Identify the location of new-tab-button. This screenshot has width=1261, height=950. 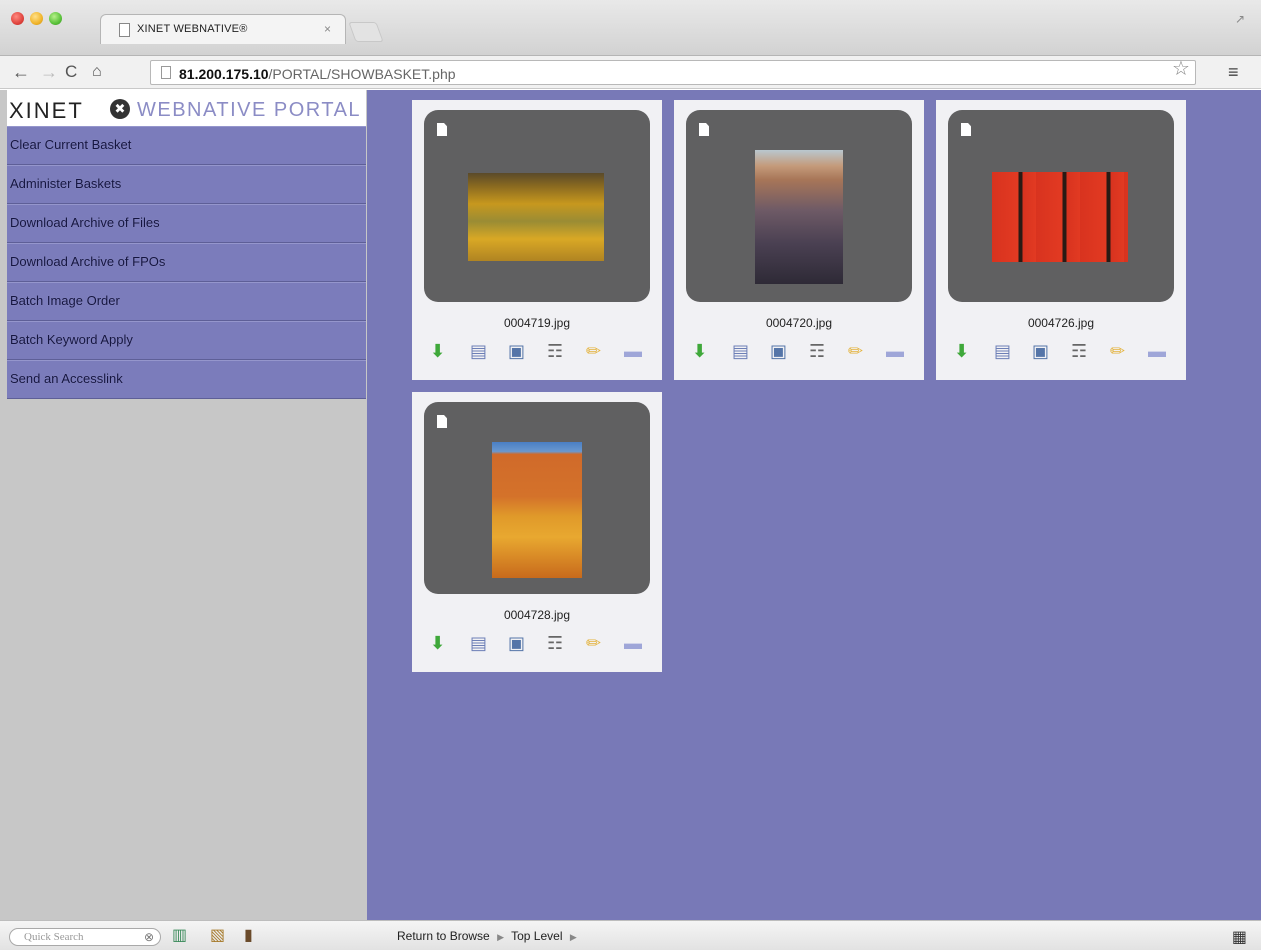
(366, 32).